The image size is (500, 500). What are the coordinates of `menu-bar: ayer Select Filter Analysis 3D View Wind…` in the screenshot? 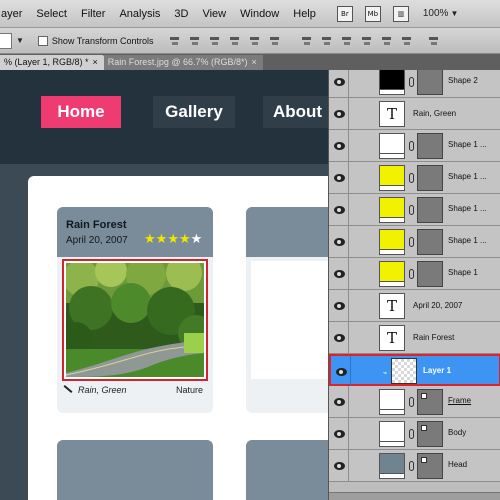 It's located at (250, 14).